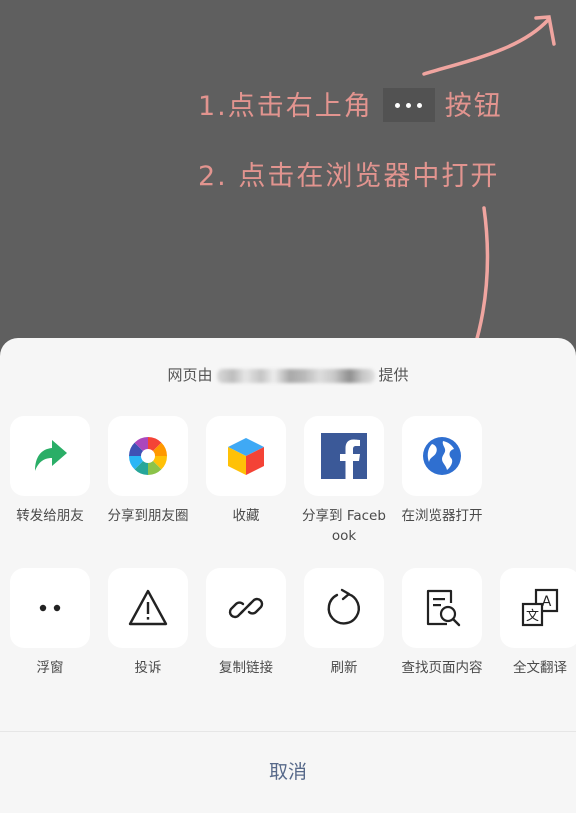 Image resolution: width=576 pixels, height=813 pixels. What do you see at coordinates (148, 607) in the screenshot?
I see `warning-icon` at bounding box center [148, 607].